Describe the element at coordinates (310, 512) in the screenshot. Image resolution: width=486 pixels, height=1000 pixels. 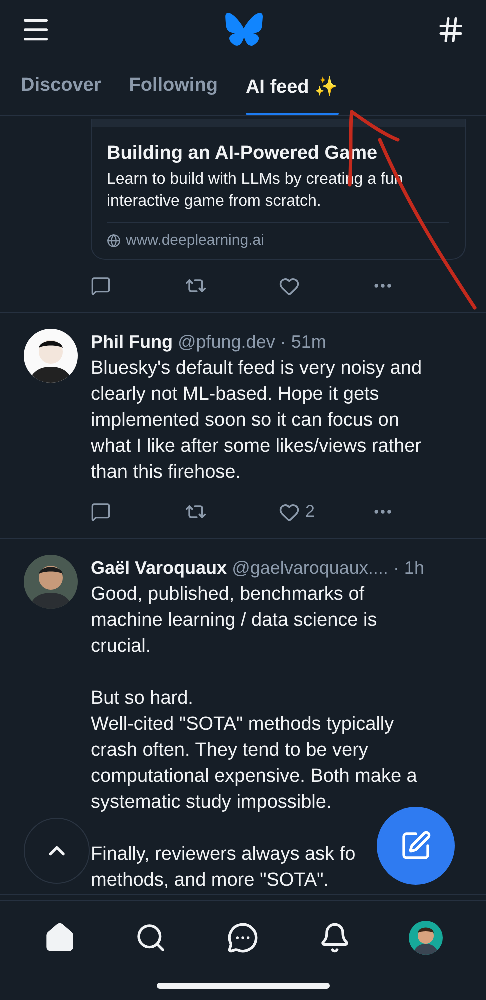
I see `like-count: 2` at that location.